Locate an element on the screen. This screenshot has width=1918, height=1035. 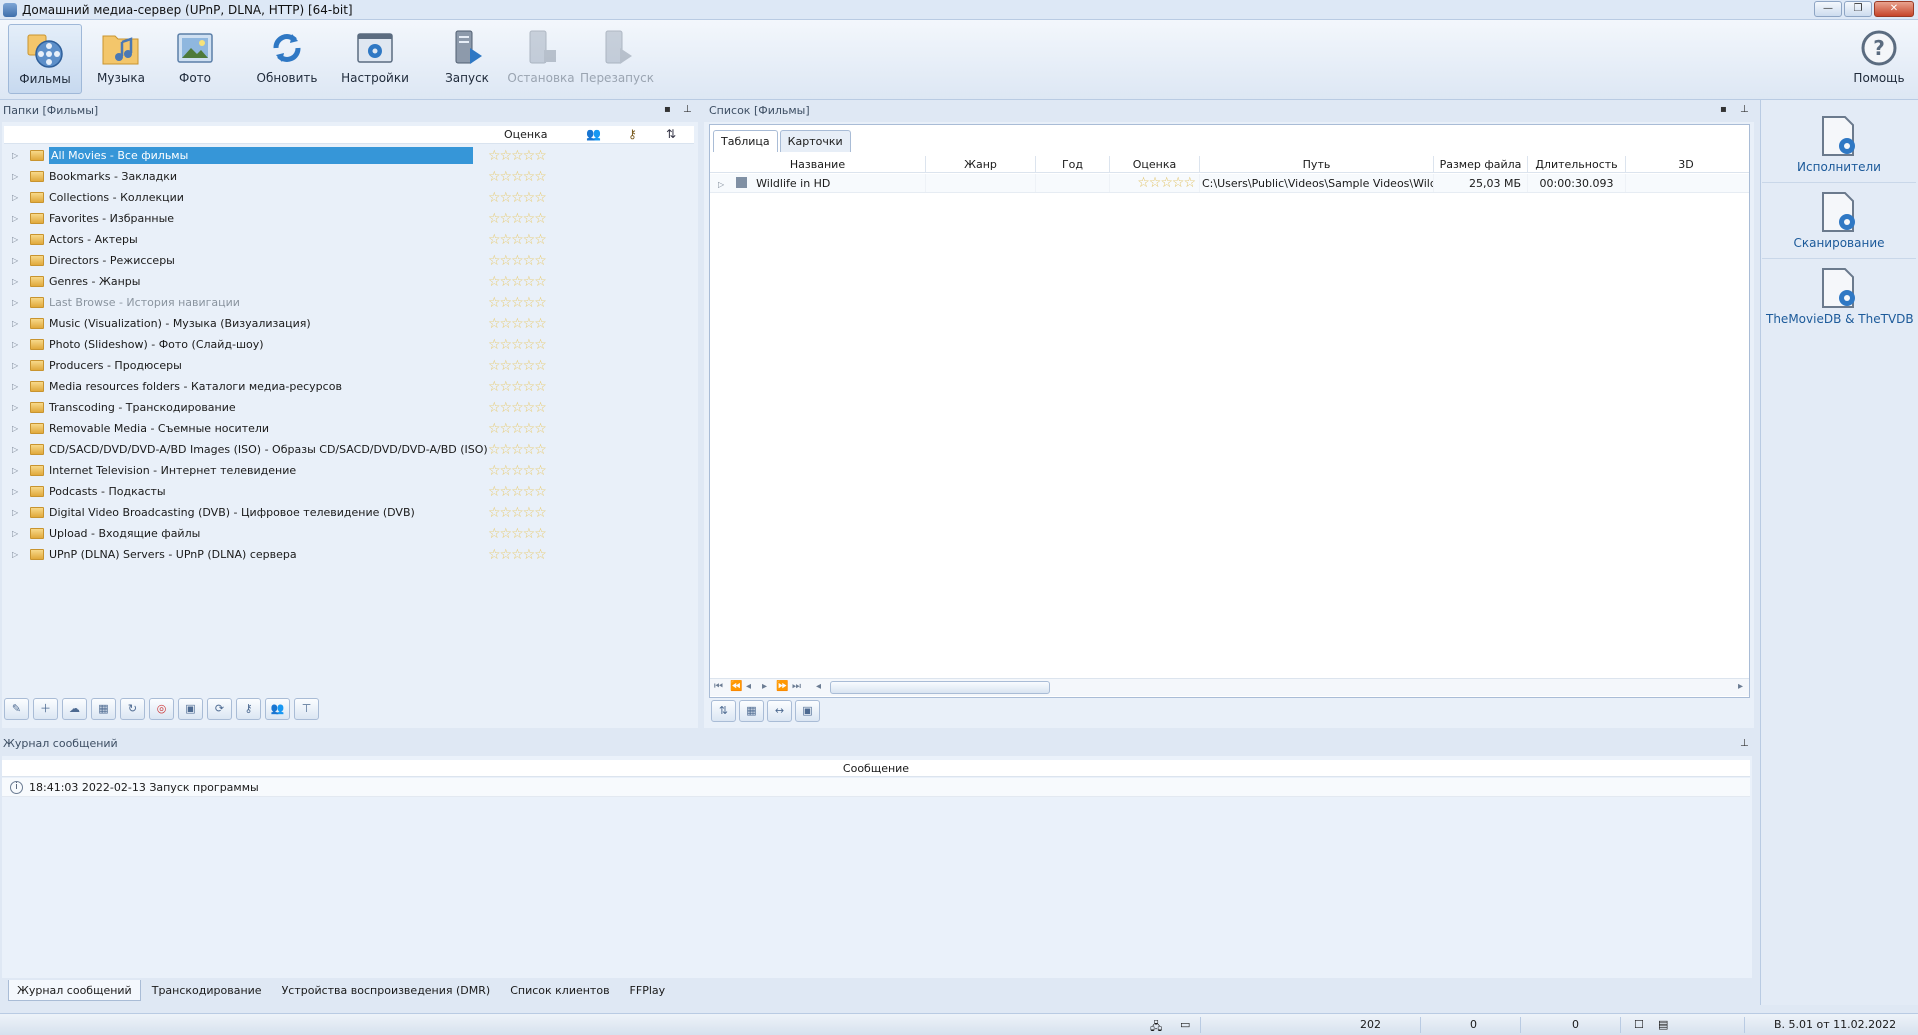
tree-item: ▷ Actors - Актеры ☆☆☆☆☆ is located at coordinates (349, 239).